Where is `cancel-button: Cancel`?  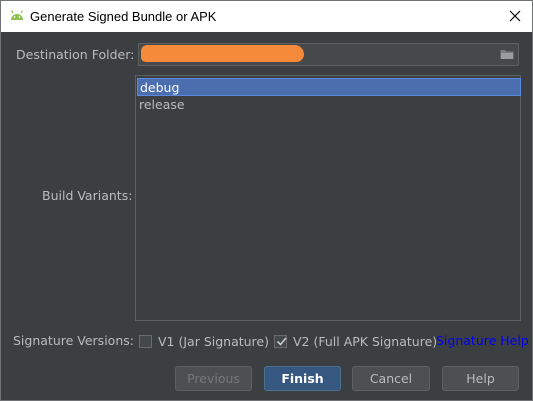 cancel-button: Cancel is located at coordinates (391, 378).